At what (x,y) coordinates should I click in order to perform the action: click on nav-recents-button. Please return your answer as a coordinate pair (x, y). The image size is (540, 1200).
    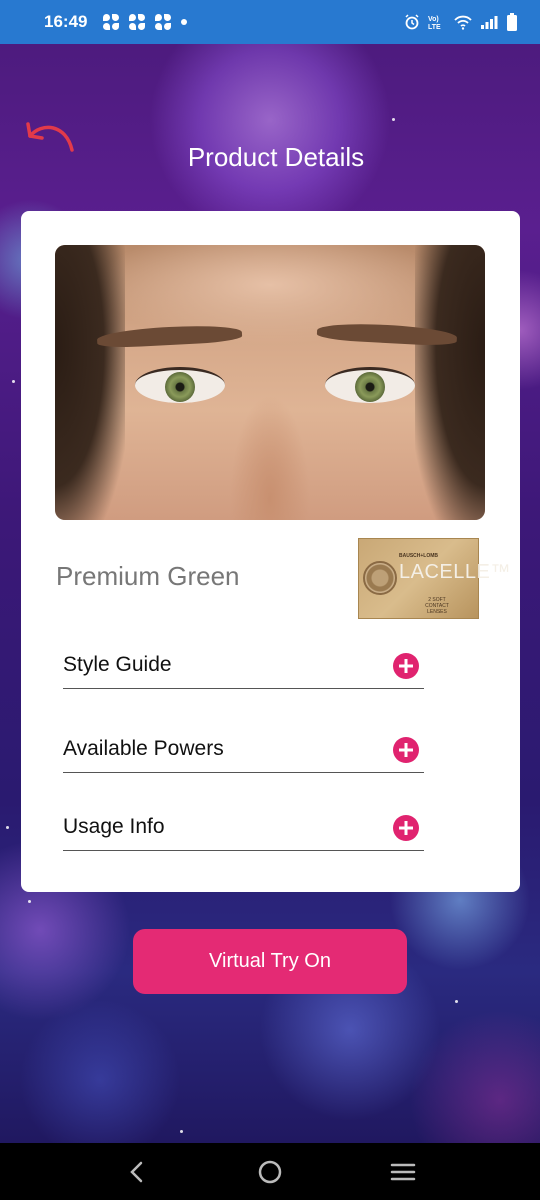
    Looking at the image, I should click on (403, 1172).